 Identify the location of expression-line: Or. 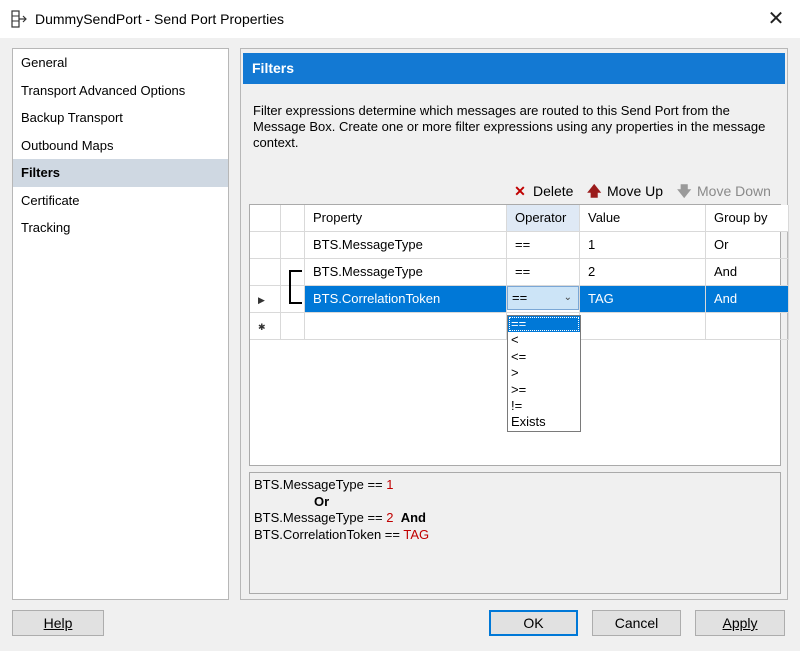
(515, 502).